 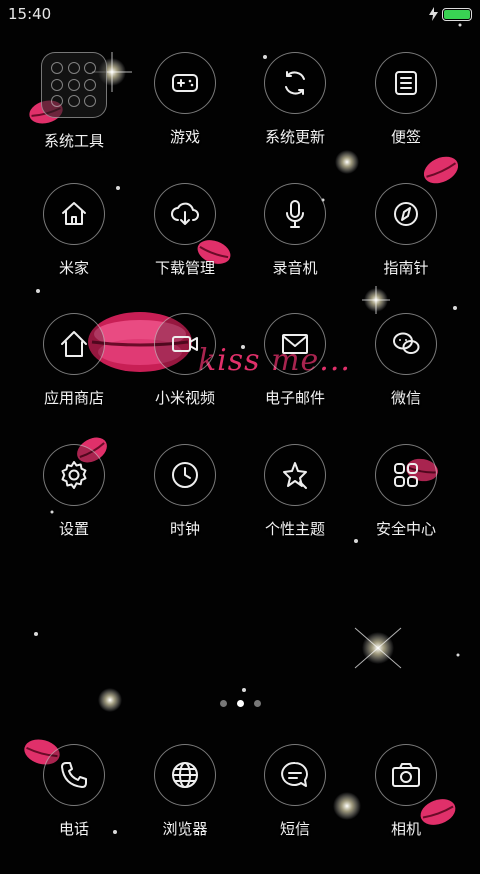 I want to click on app-label: 便签, so click(x=405, y=137).